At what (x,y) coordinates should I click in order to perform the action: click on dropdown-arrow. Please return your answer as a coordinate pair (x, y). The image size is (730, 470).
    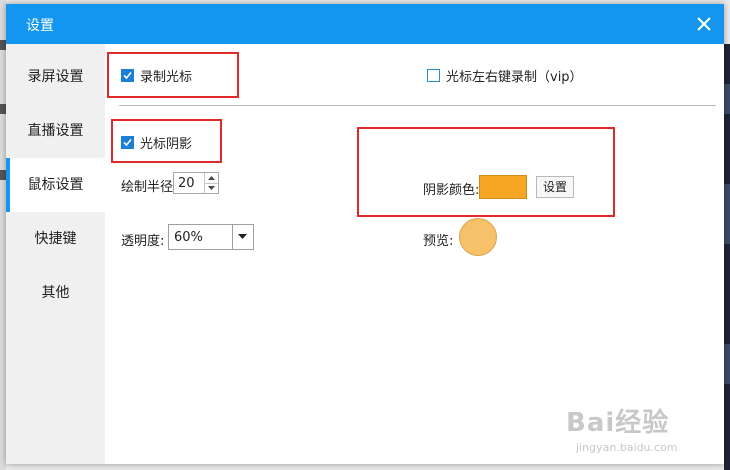
    Looking at the image, I should click on (242, 237).